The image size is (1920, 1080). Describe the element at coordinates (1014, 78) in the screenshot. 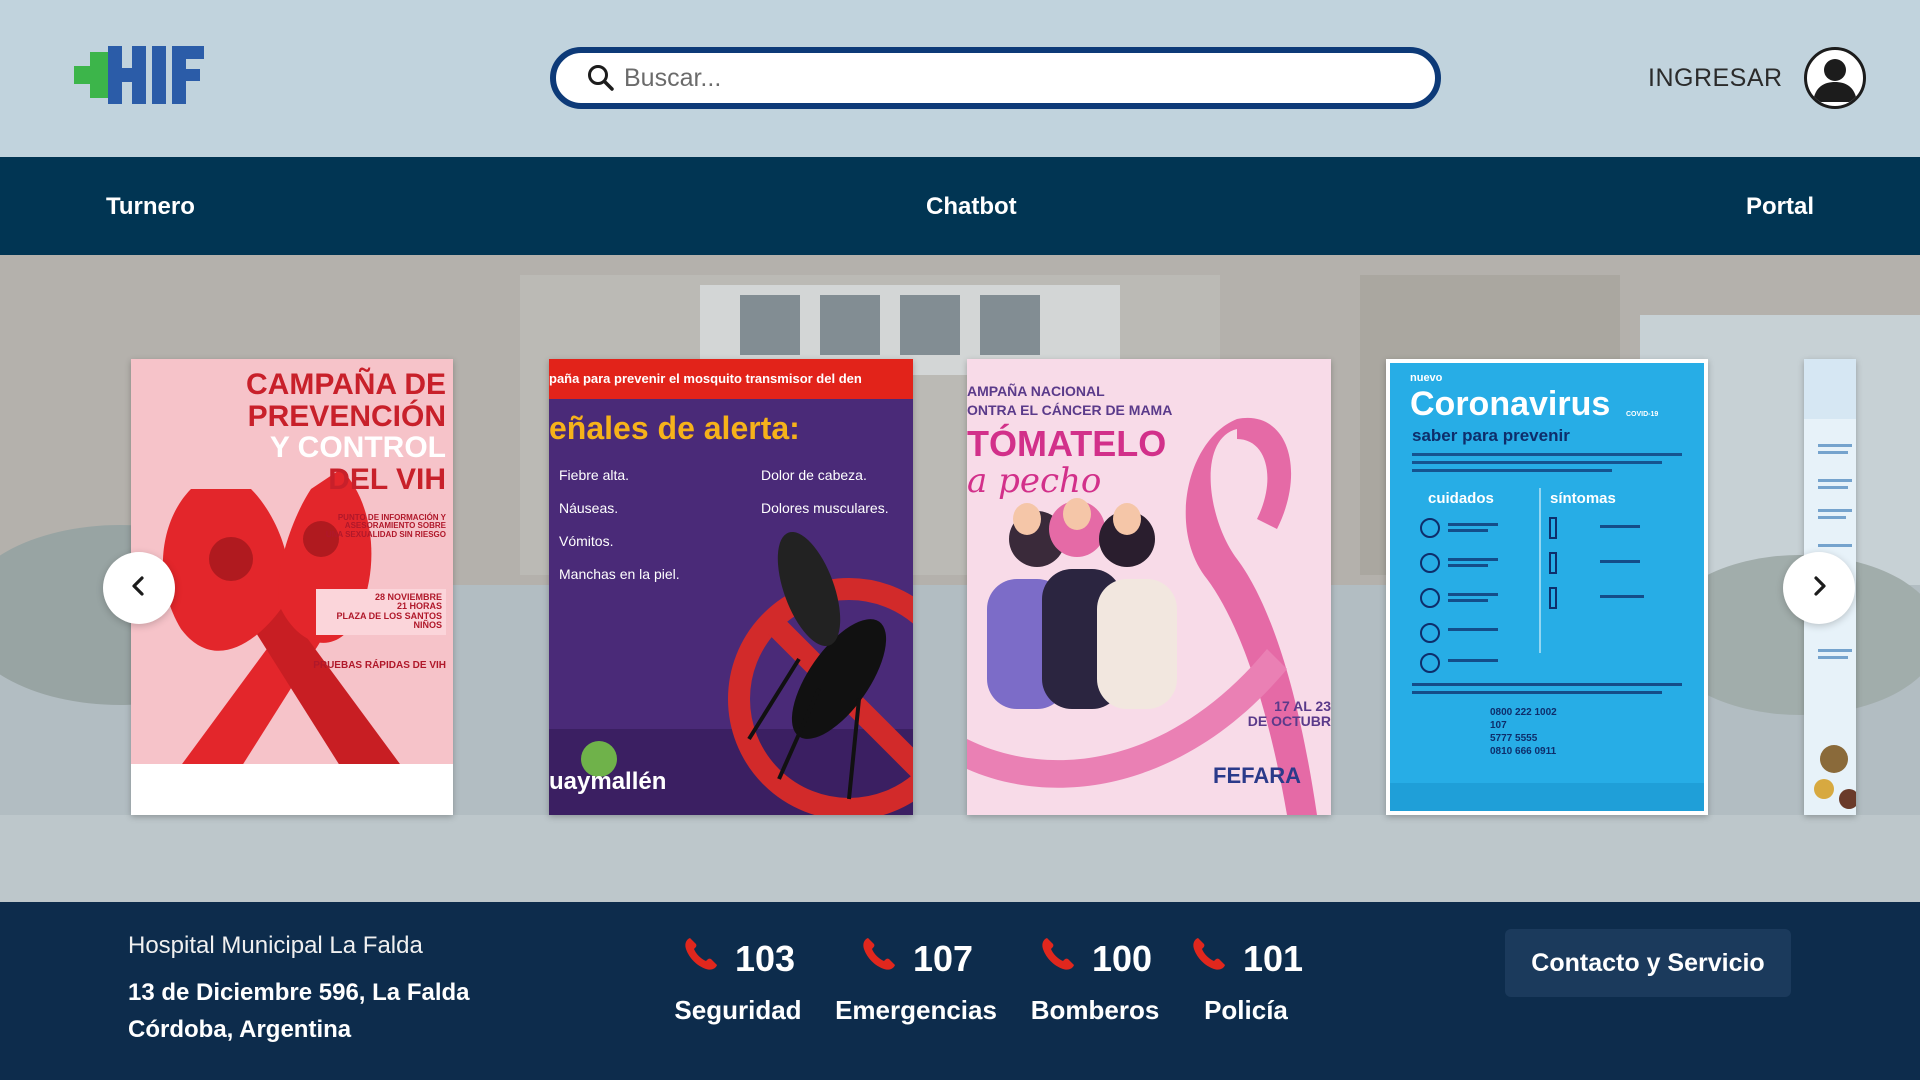

I see `search-input` at that location.